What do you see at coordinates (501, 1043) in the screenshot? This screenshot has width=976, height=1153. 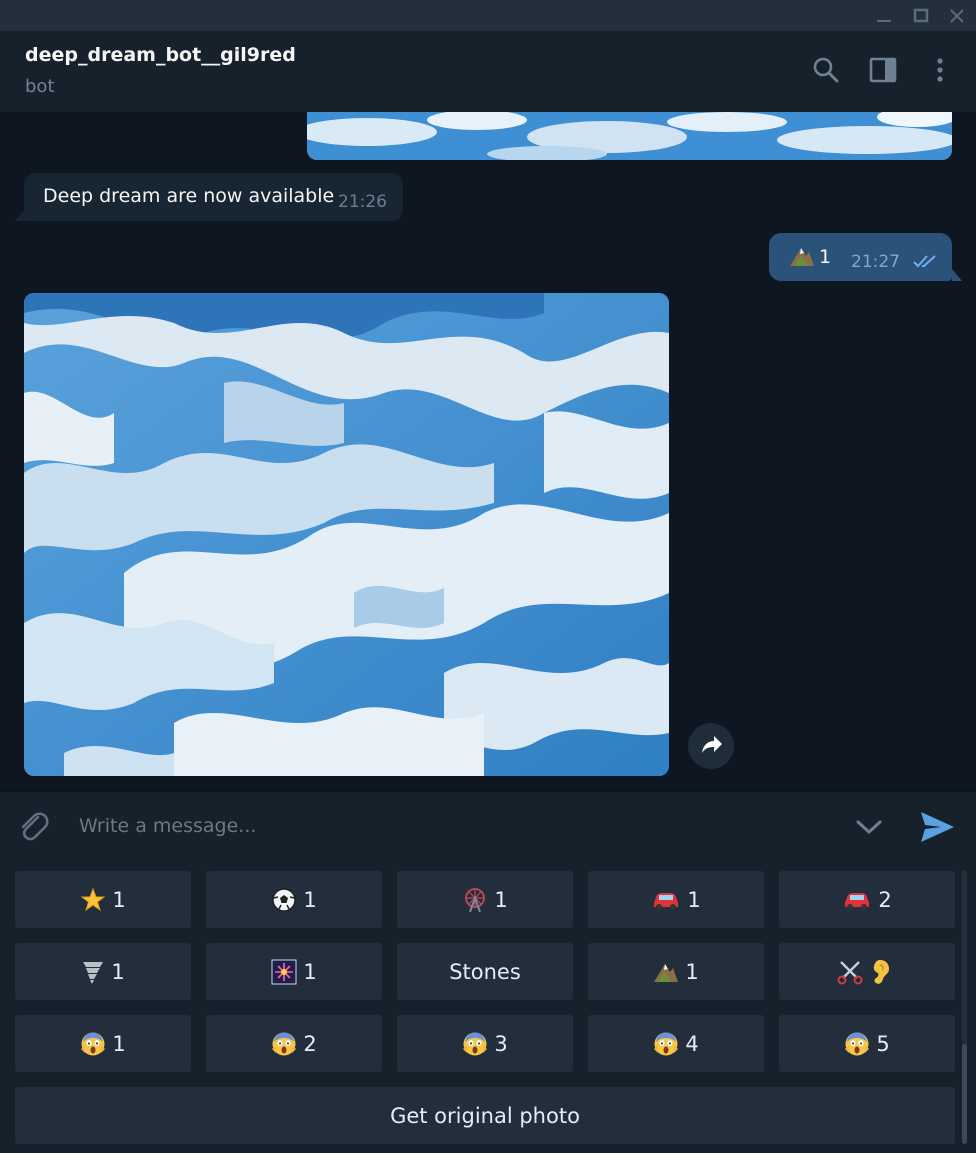 I see `keyboard-button-label: 3` at bounding box center [501, 1043].